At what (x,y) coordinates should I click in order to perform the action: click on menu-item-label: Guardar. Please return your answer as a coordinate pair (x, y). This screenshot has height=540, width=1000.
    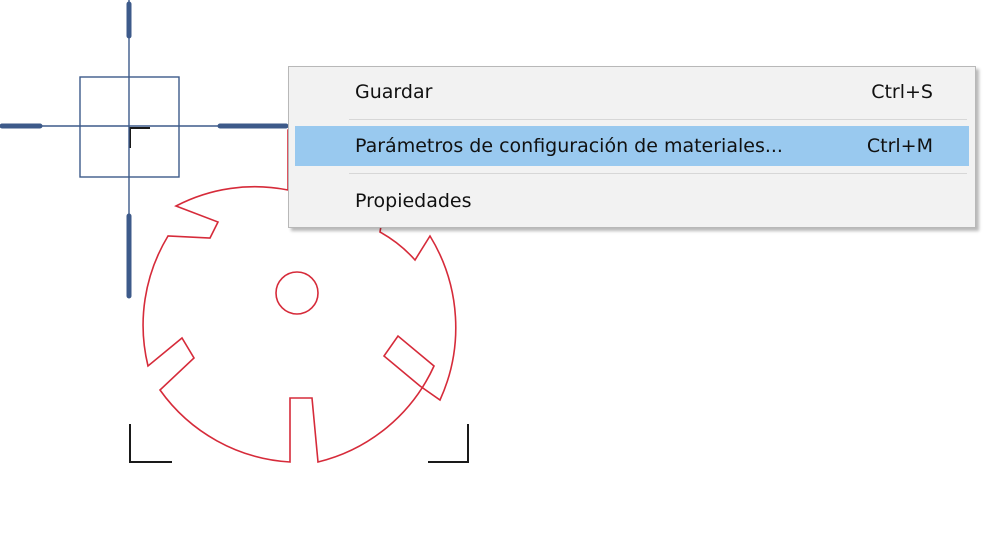
    Looking at the image, I should click on (394, 92).